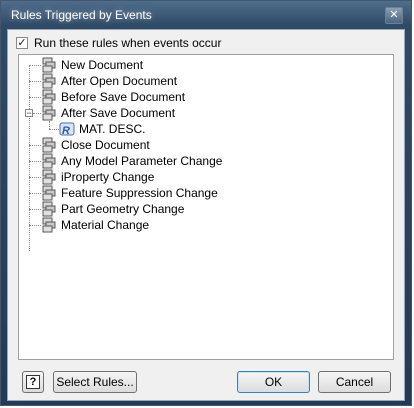 This screenshot has width=414, height=408. I want to click on tree-item-after-save-document: After Save Document, so click(108, 113).